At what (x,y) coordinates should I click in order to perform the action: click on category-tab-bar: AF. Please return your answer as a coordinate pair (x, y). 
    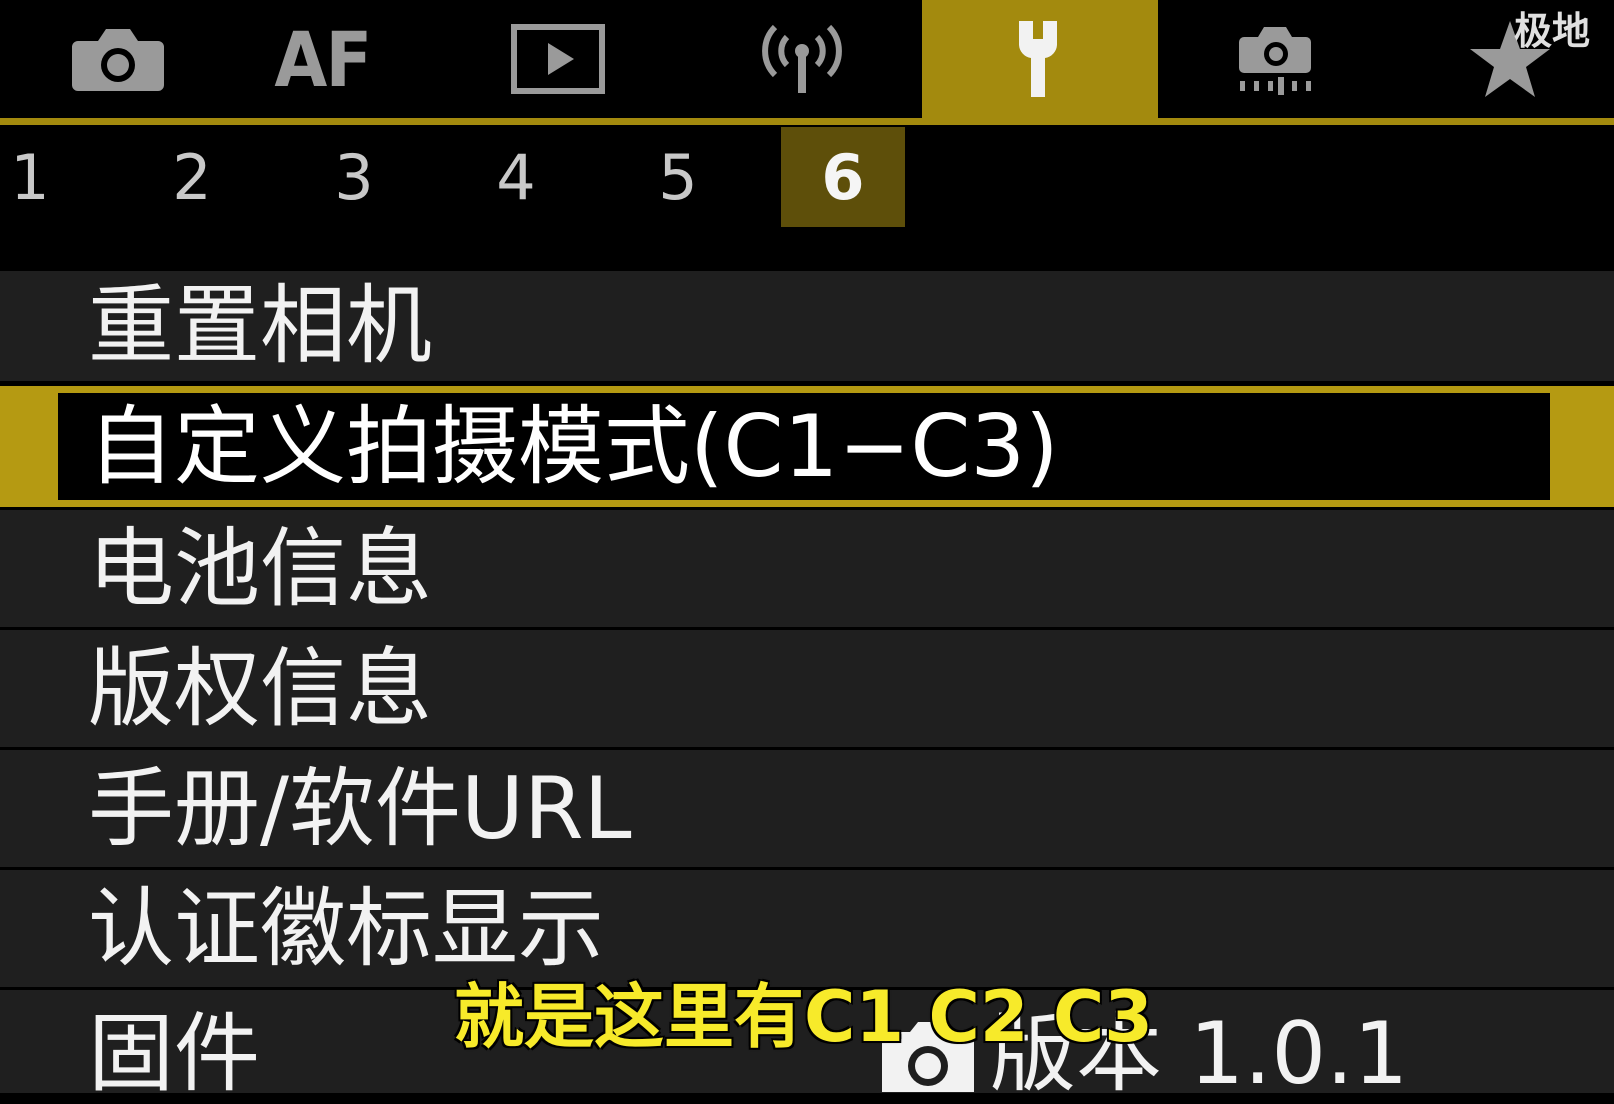
    Looking at the image, I should click on (807, 62).